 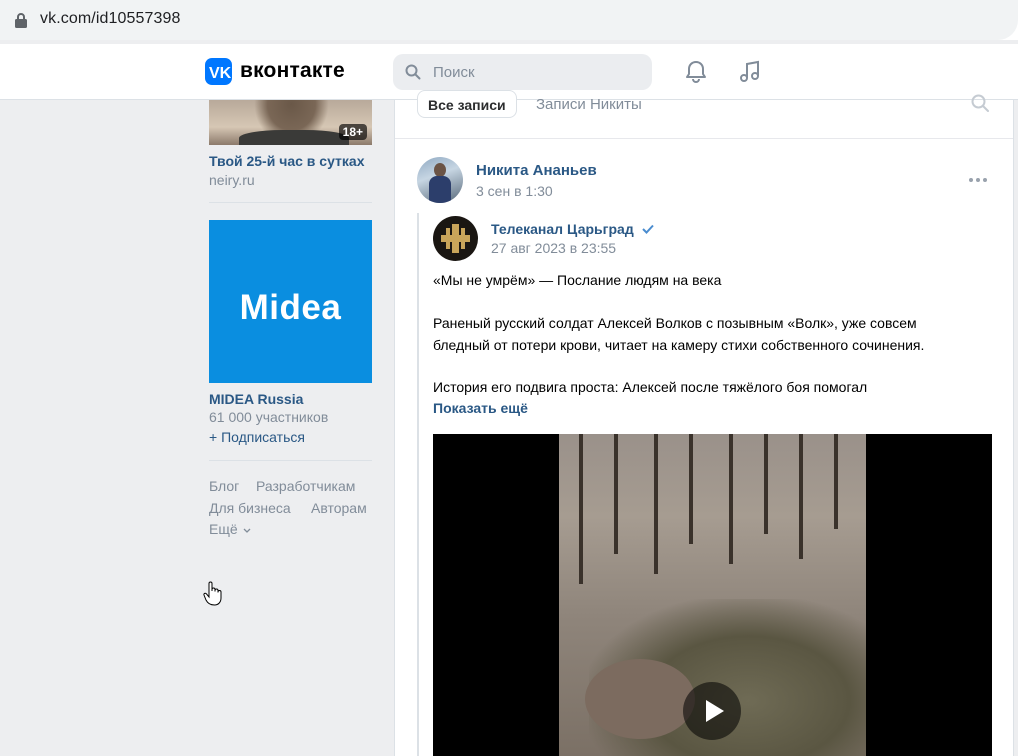 What do you see at coordinates (647, 229) in the screenshot?
I see `verified-check-icon` at bounding box center [647, 229].